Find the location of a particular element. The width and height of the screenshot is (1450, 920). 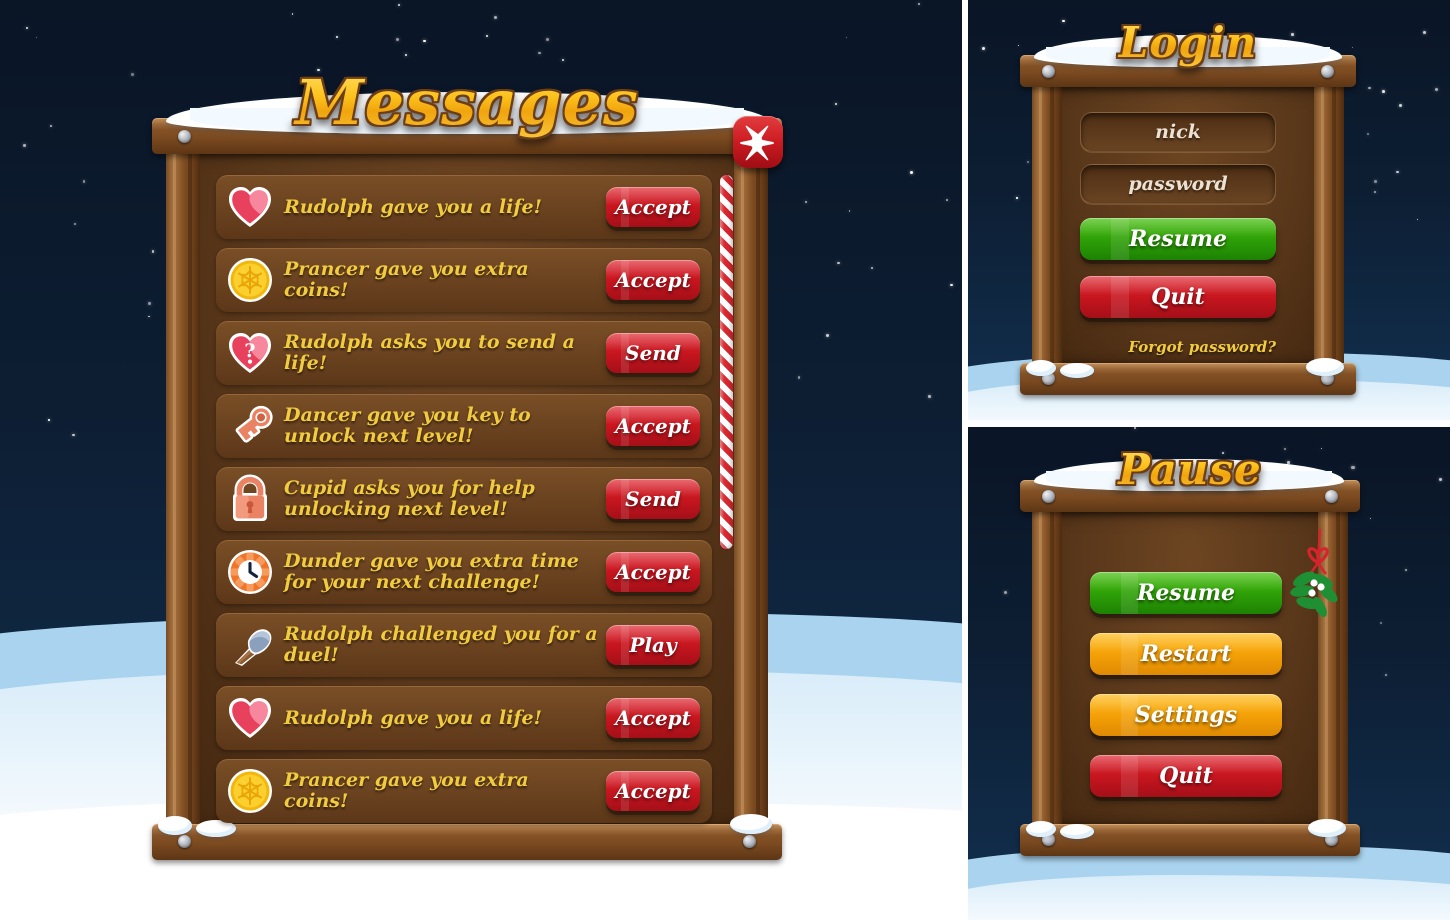

message-action-button: Play is located at coordinates (653, 645).